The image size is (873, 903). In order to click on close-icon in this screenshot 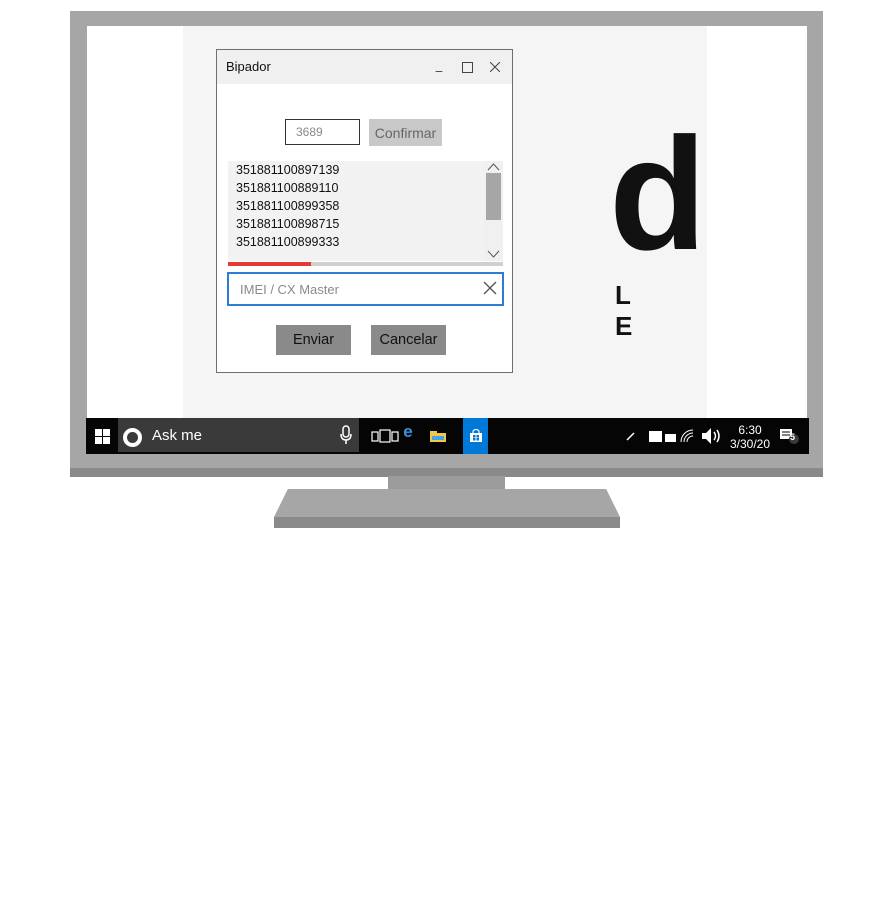, I will do `click(495, 67)`.